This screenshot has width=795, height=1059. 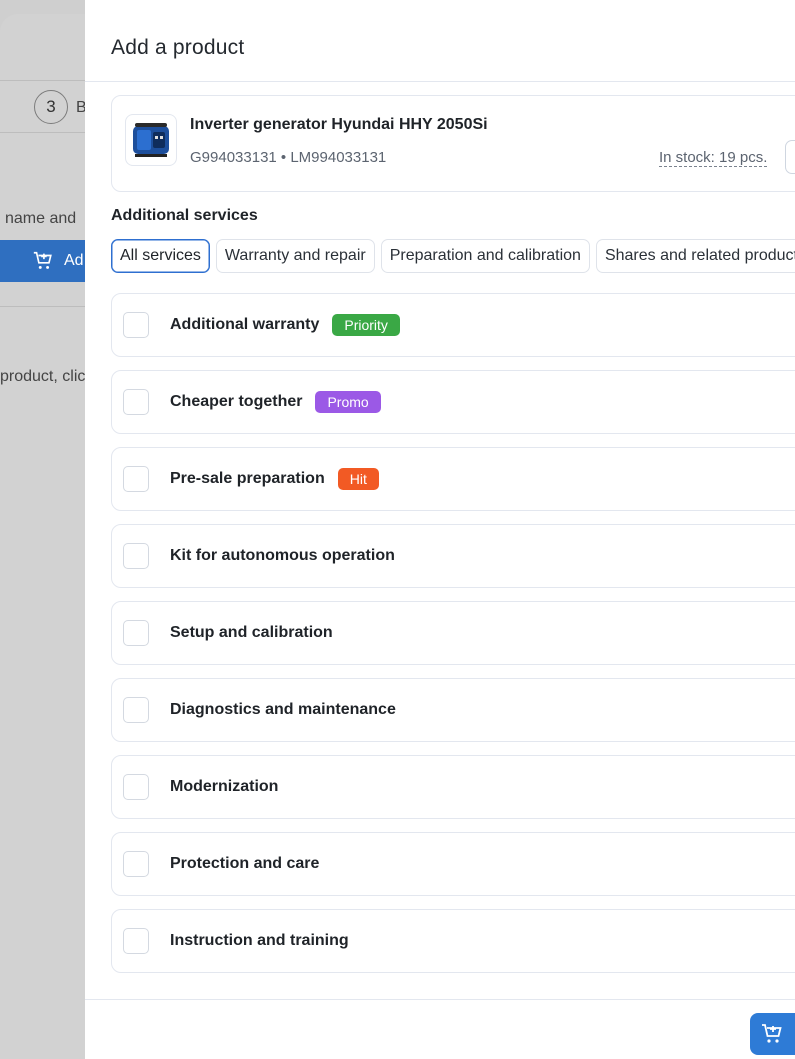 What do you see at coordinates (283, 709) in the screenshot?
I see `service-label: Diagnostics and maintenance` at bounding box center [283, 709].